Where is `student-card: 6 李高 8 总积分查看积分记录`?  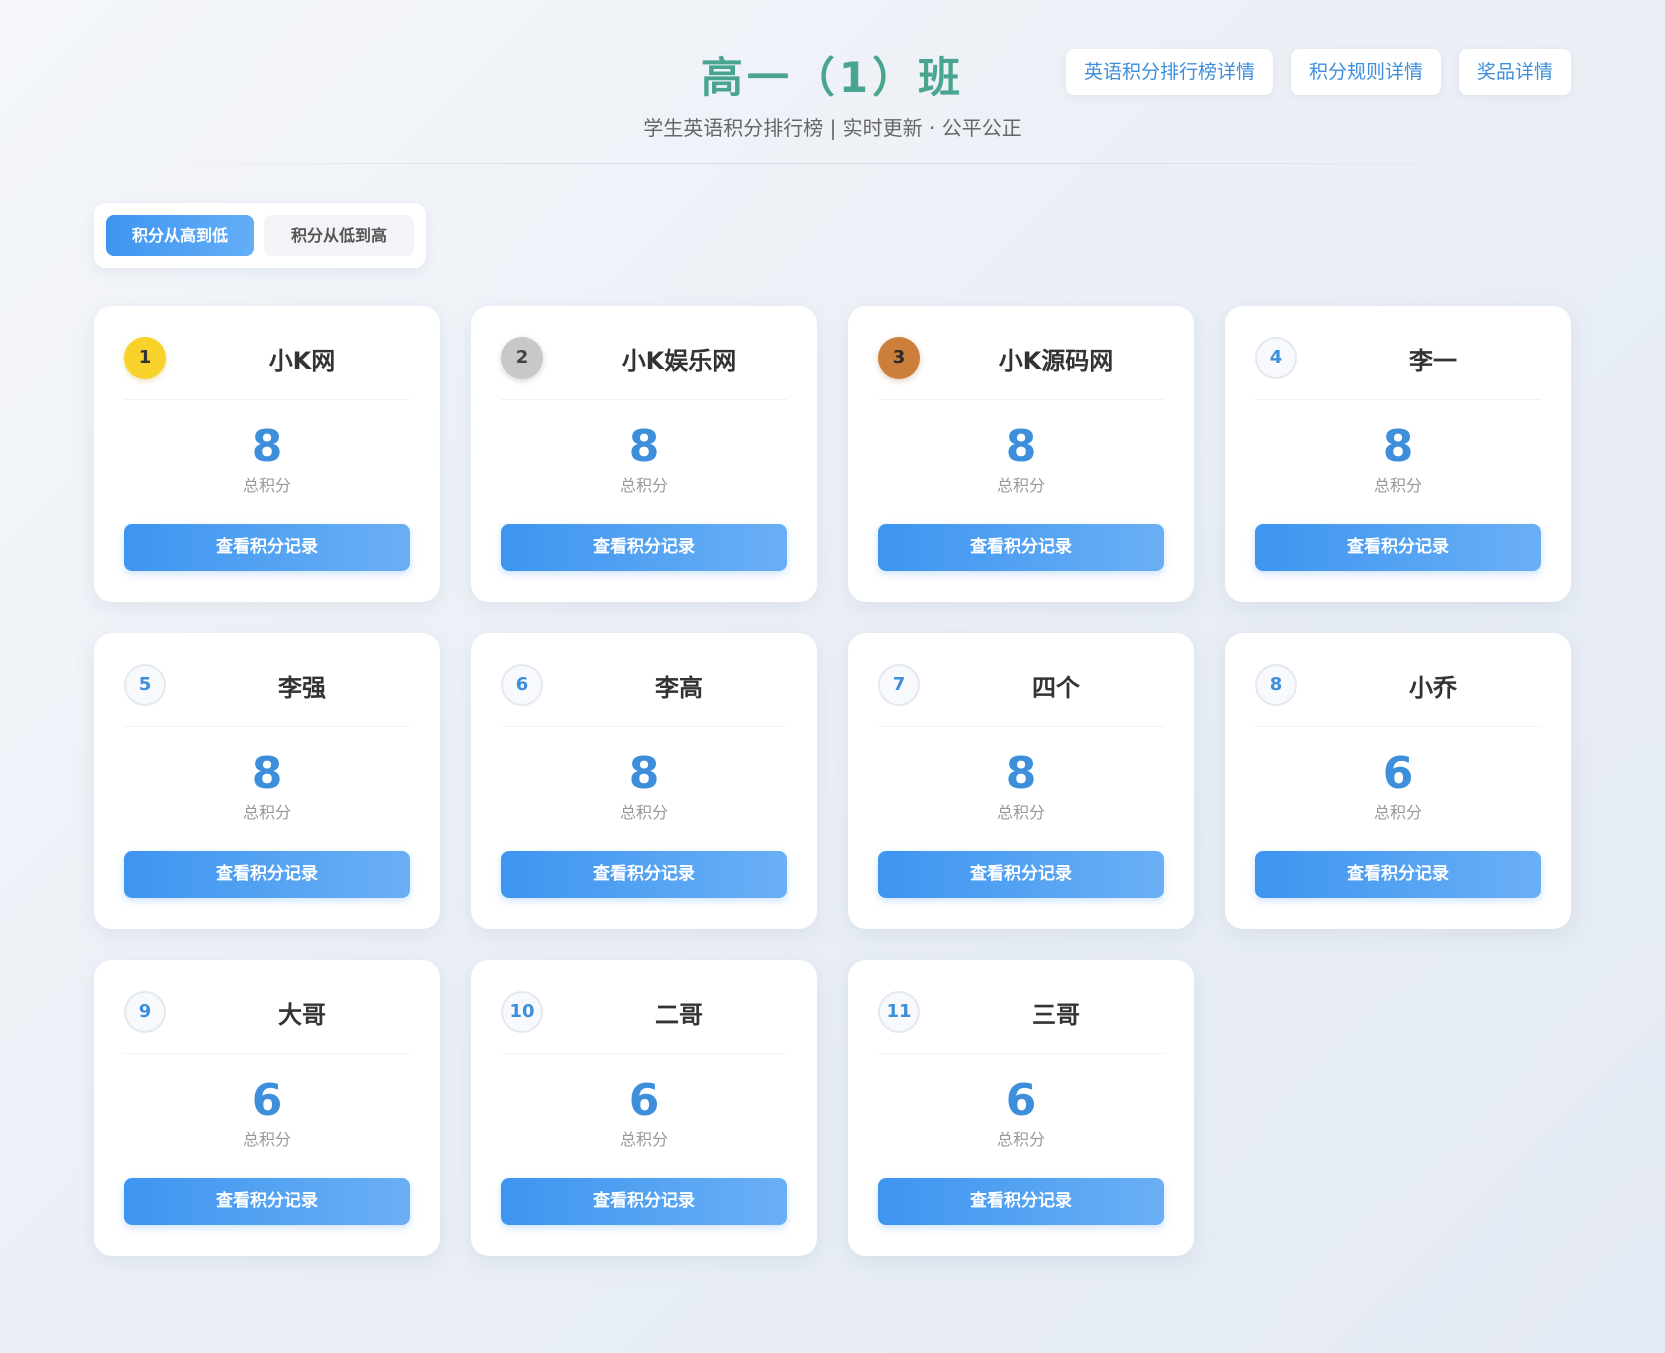
student-card: 6 李高 8 总积分查看积分记录 is located at coordinates (644, 781).